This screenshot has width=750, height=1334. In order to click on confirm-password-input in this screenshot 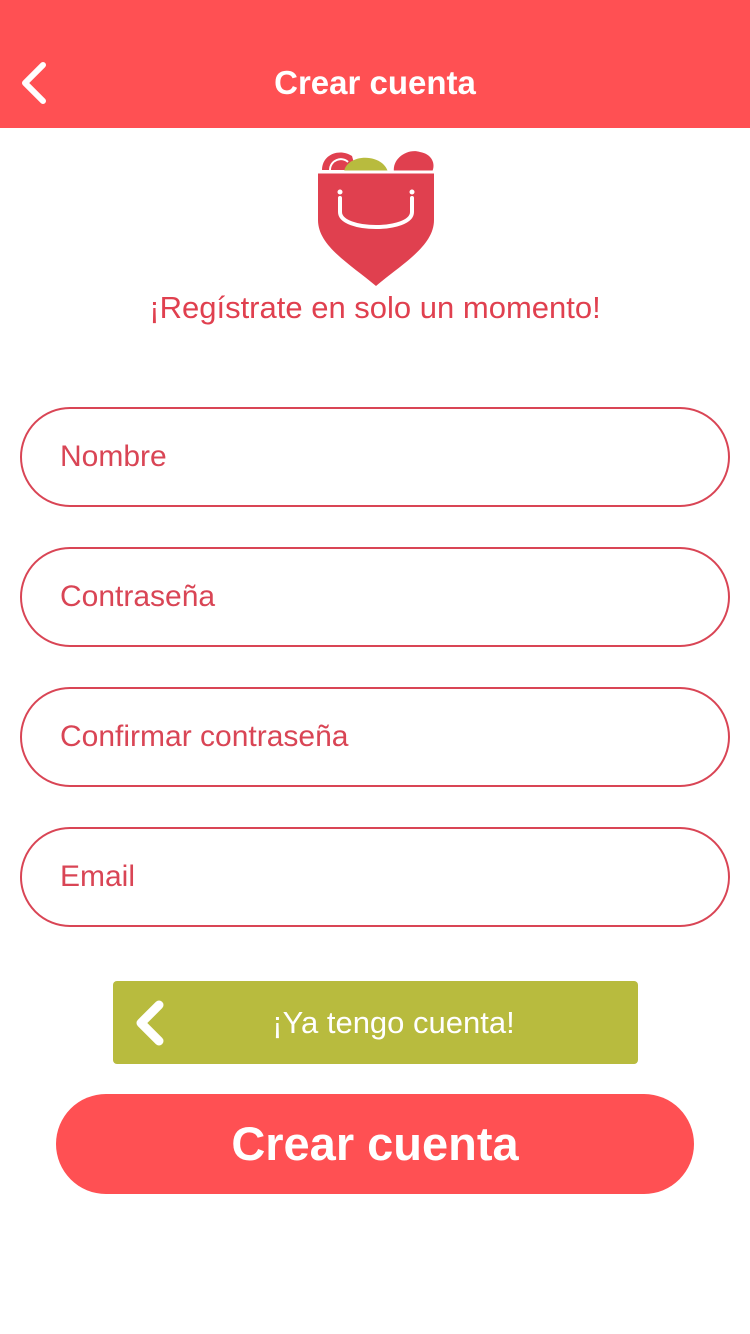, I will do `click(375, 737)`.